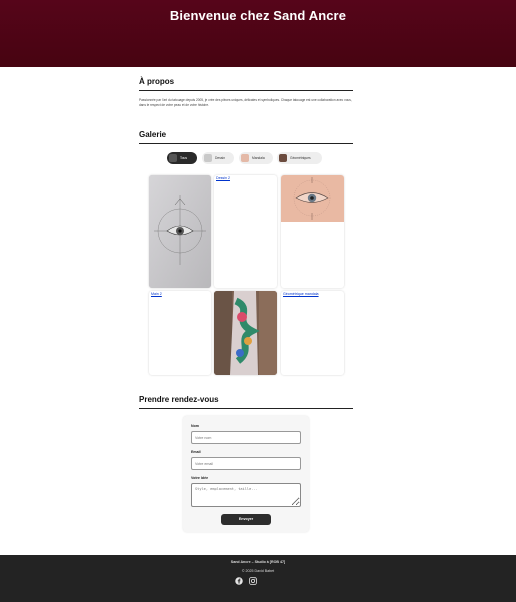 This screenshot has height=602, width=516. I want to click on footer-copyright: © 2025 David Babet, so click(258, 571).